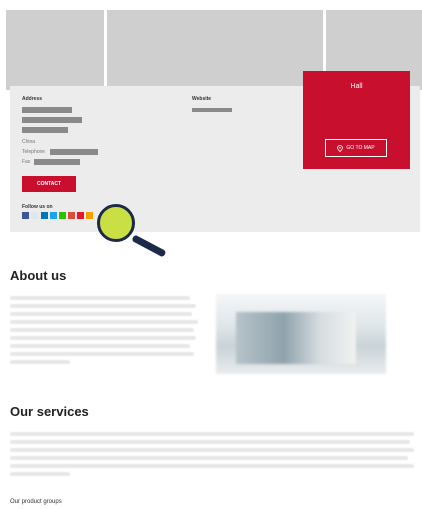 The image size is (422, 509). Describe the element at coordinates (57, 162) in the screenshot. I see `fax-value` at that location.